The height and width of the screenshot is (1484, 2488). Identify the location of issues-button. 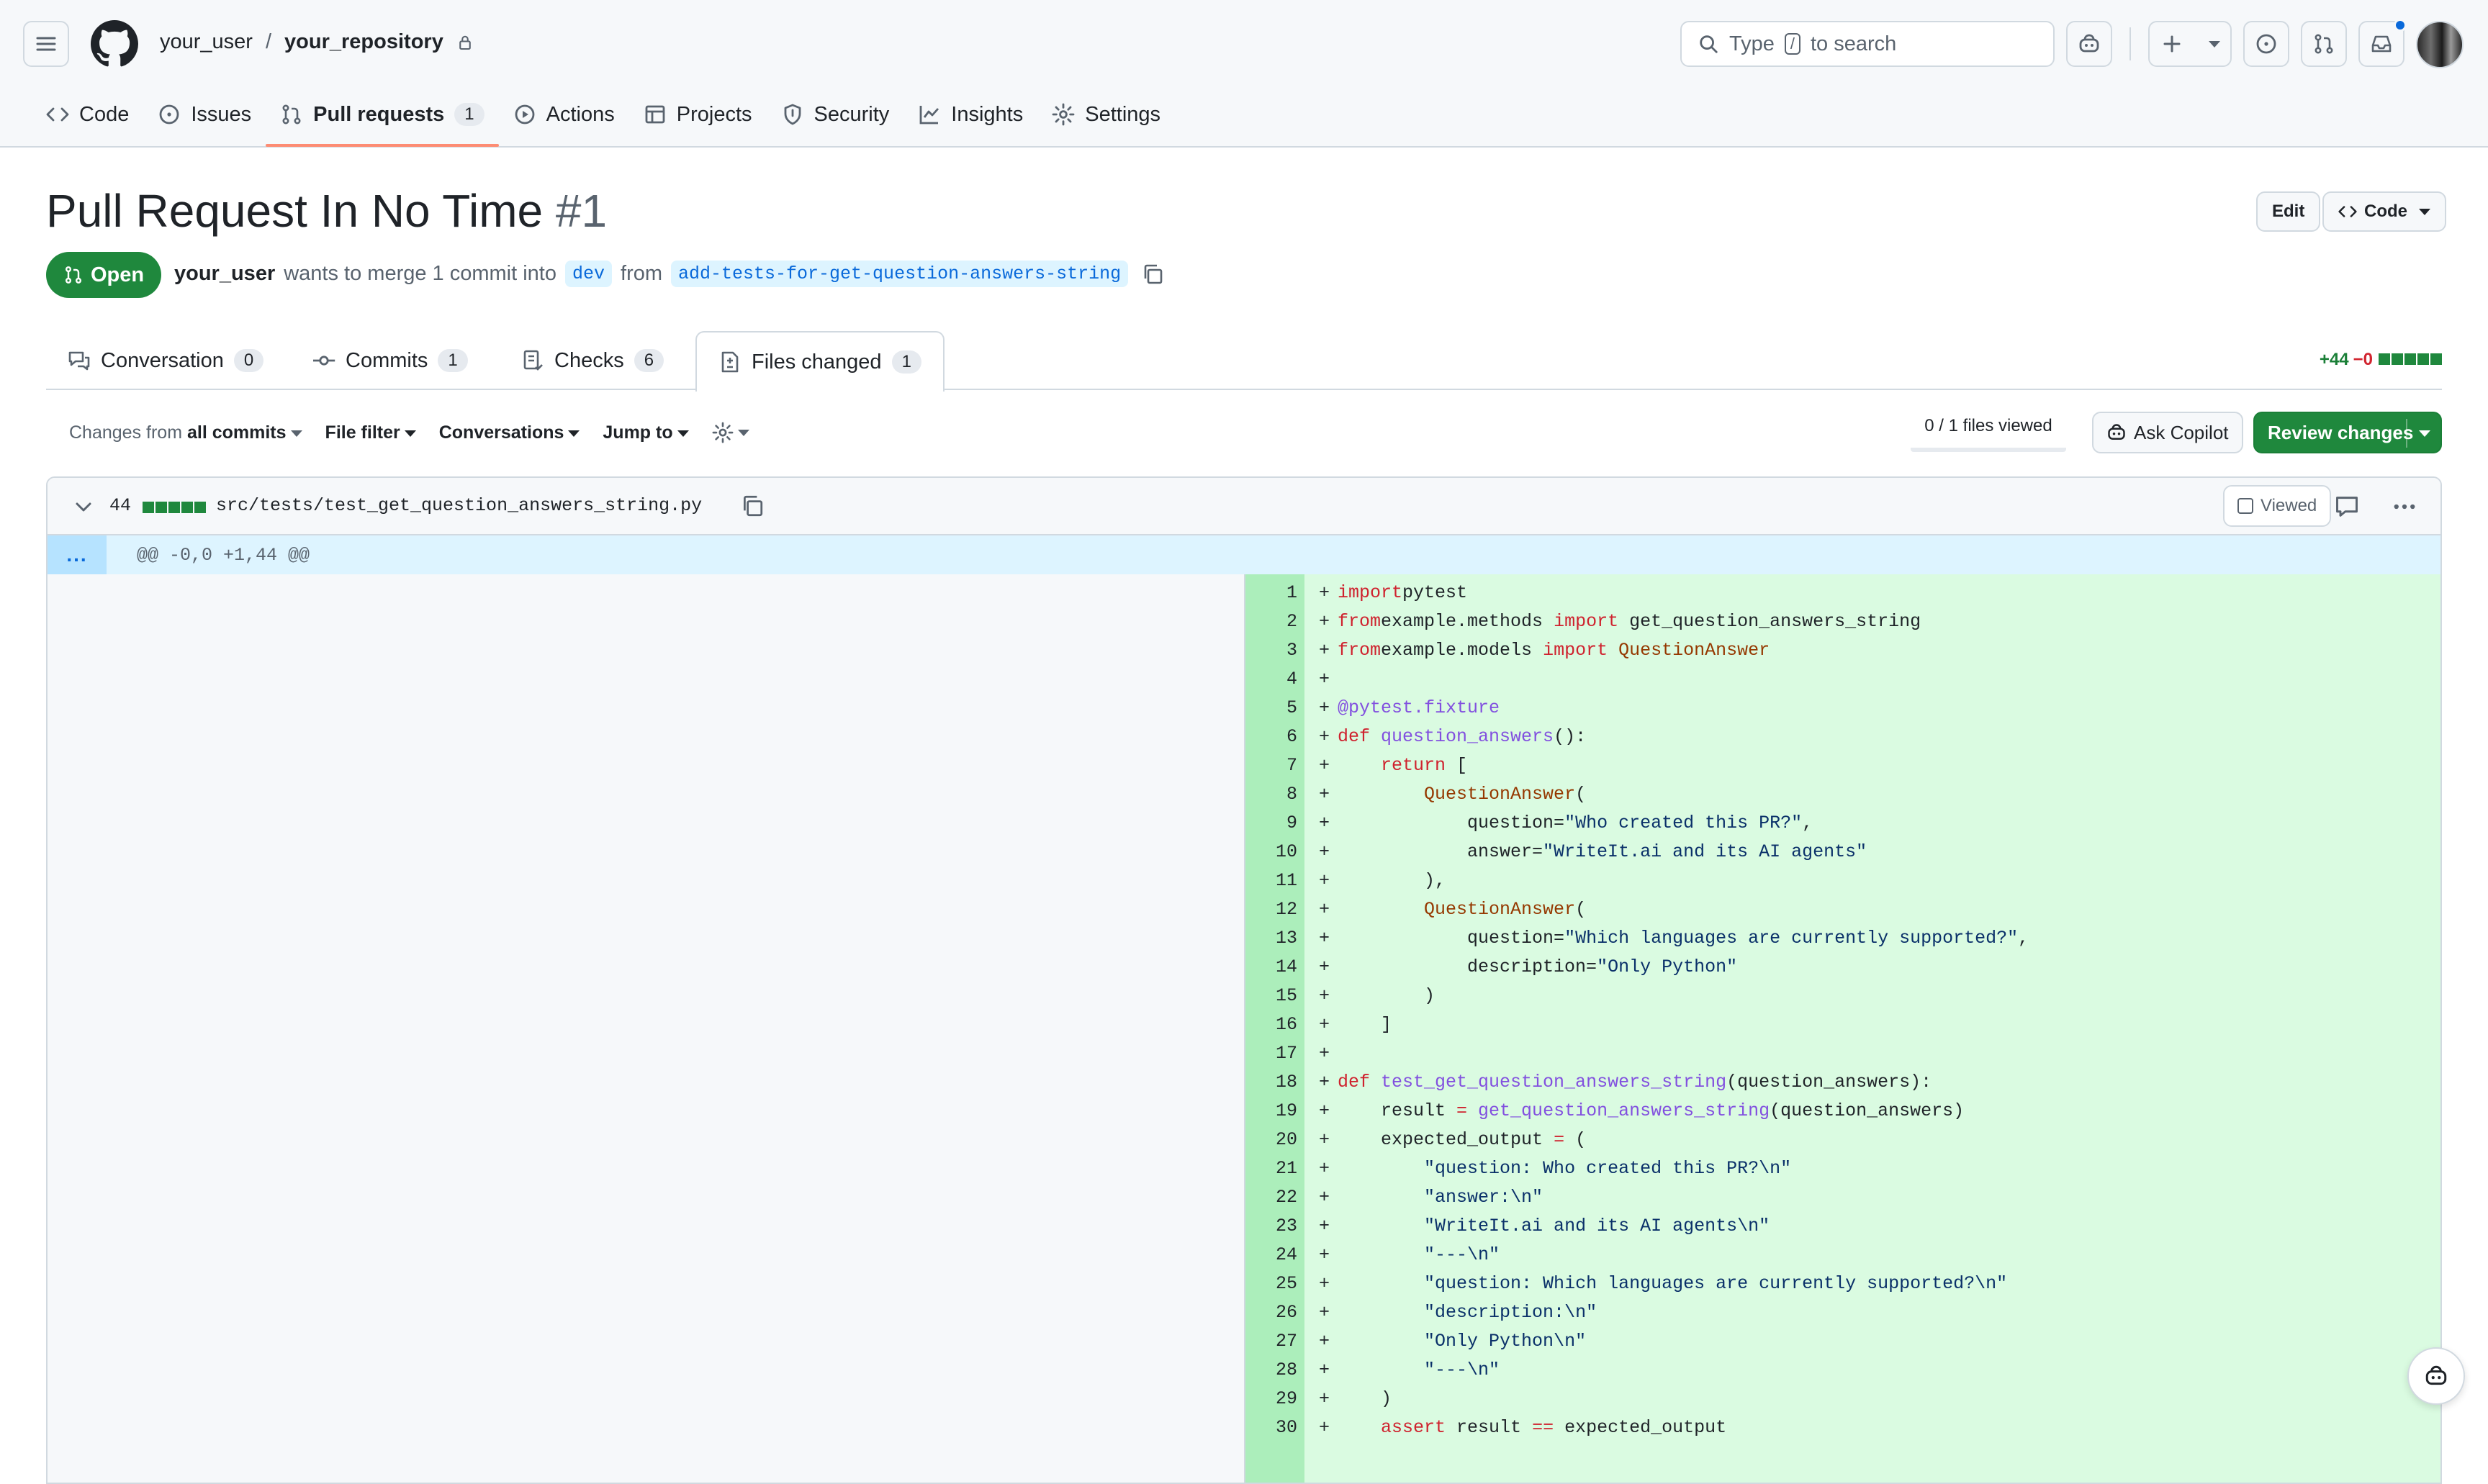
(2266, 44).